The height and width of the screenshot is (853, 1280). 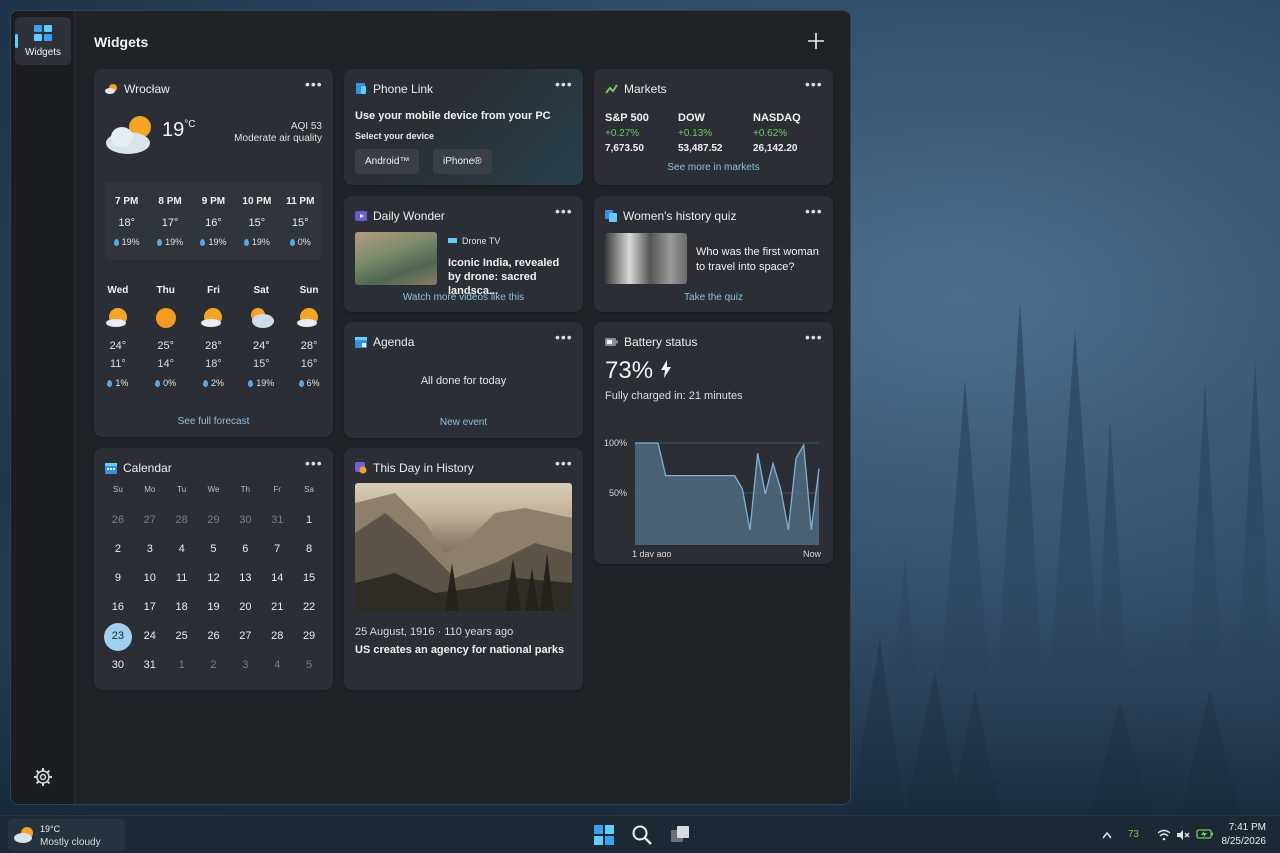 What do you see at coordinates (563, 85) in the screenshot?
I see `phone-link-more-button: •••` at bounding box center [563, 85].